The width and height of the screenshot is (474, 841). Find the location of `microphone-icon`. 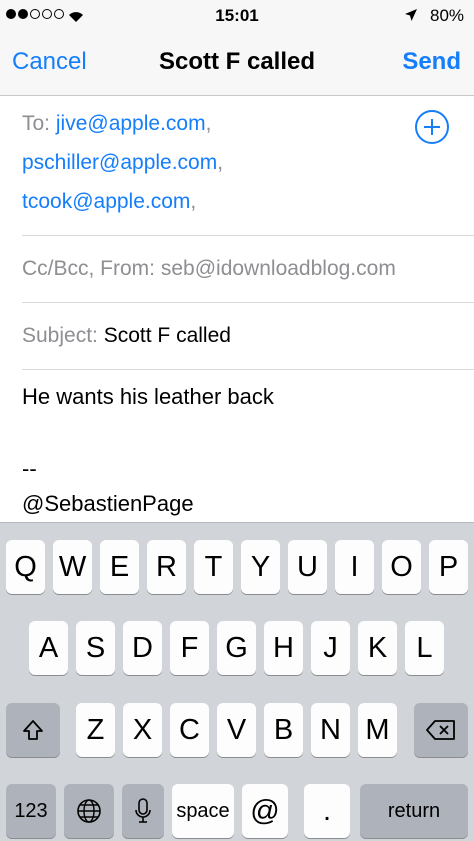

microphone-icon is located at coordinates (143, 810).